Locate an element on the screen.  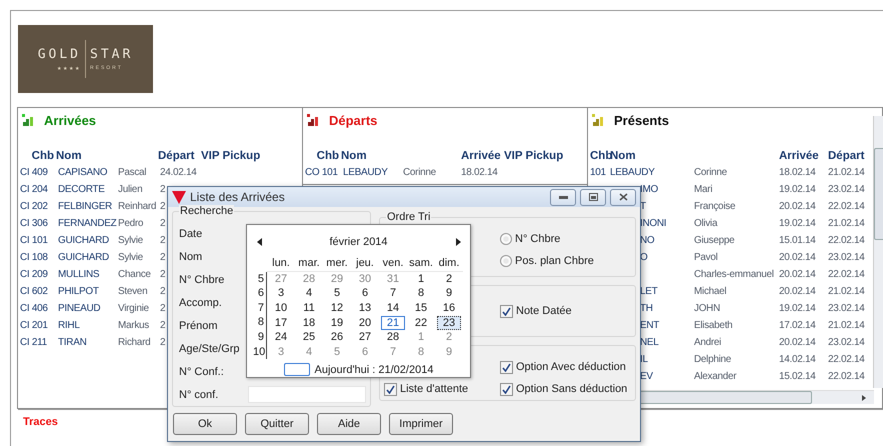
table-cell: RIHL is located at coordinates (69, 325).